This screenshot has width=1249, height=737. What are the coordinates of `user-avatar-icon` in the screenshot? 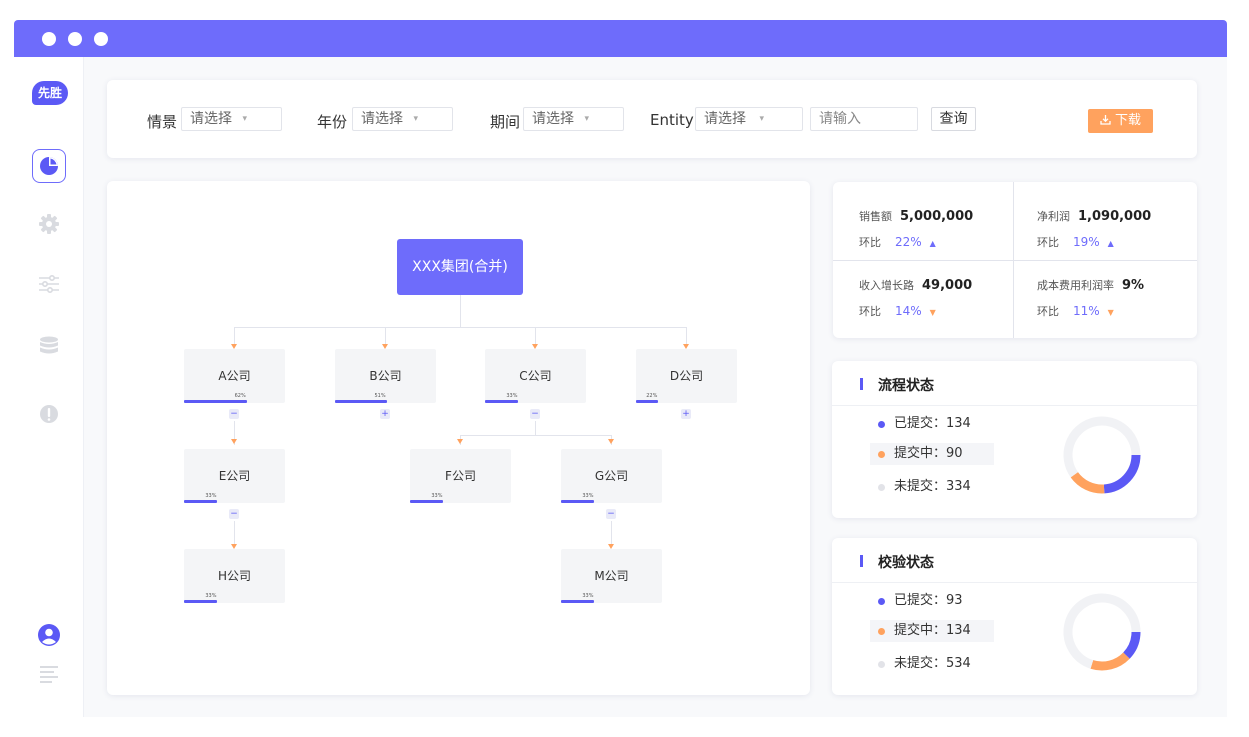 It's located at (49, 635).